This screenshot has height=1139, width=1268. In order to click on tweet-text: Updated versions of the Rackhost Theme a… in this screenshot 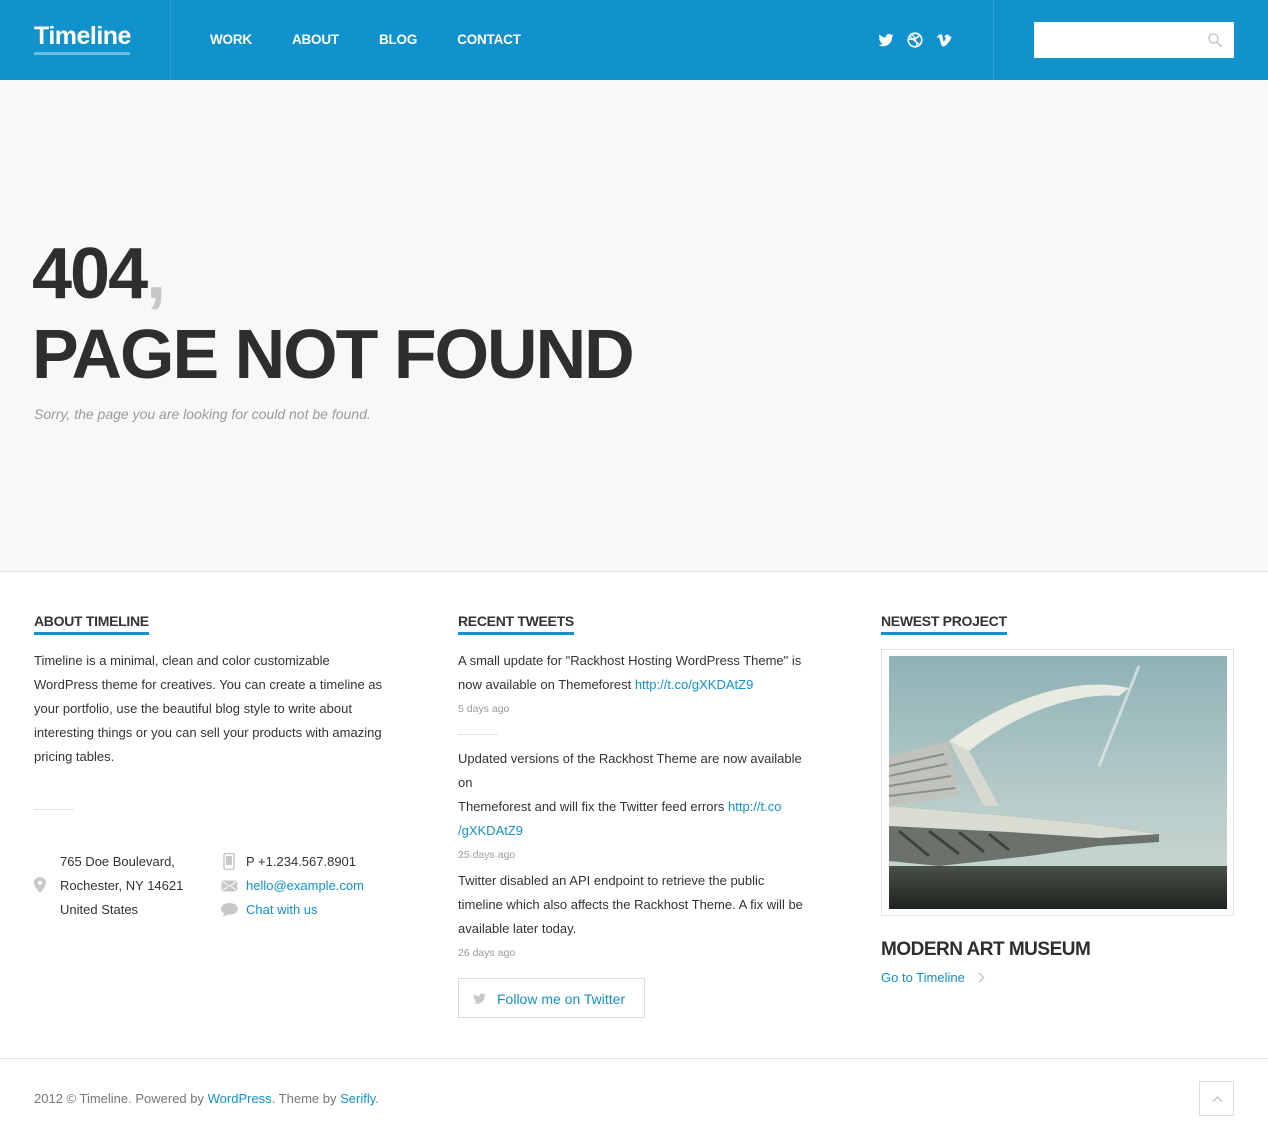, I will do `click(630, 770)`.